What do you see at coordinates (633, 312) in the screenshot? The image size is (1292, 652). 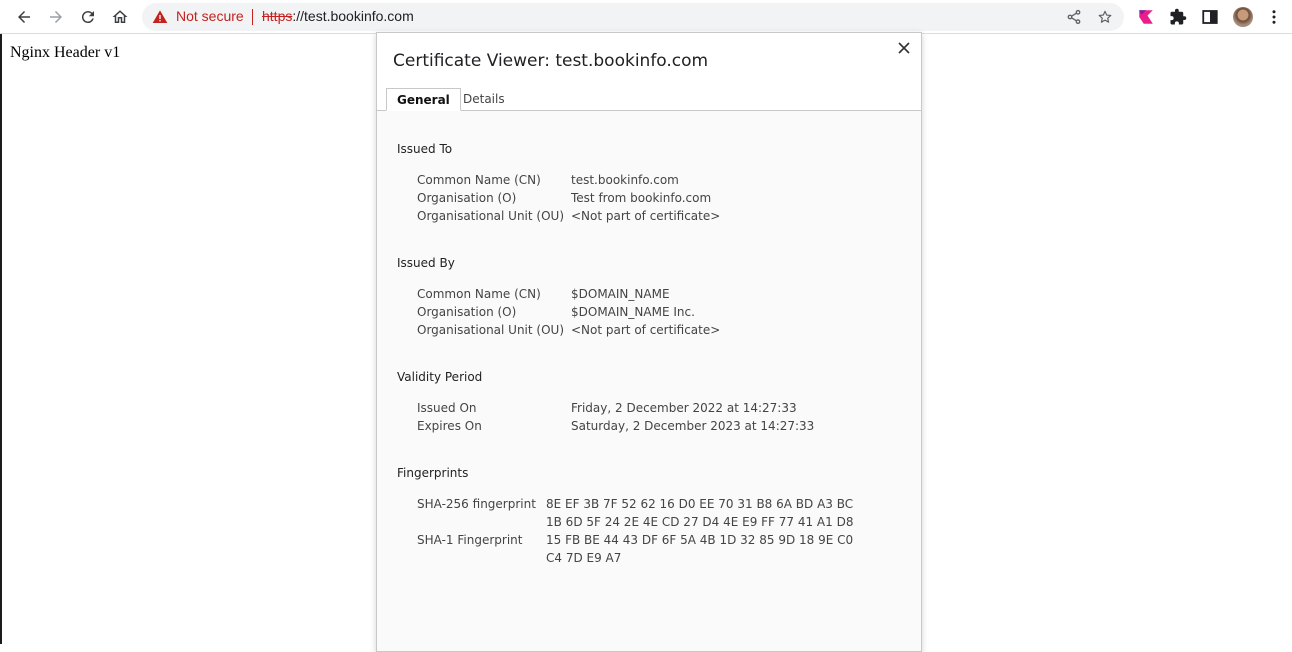 I see `issued-by-o-value: $DOMAIN_NAME Inc.` at bounding box center [633, 312].